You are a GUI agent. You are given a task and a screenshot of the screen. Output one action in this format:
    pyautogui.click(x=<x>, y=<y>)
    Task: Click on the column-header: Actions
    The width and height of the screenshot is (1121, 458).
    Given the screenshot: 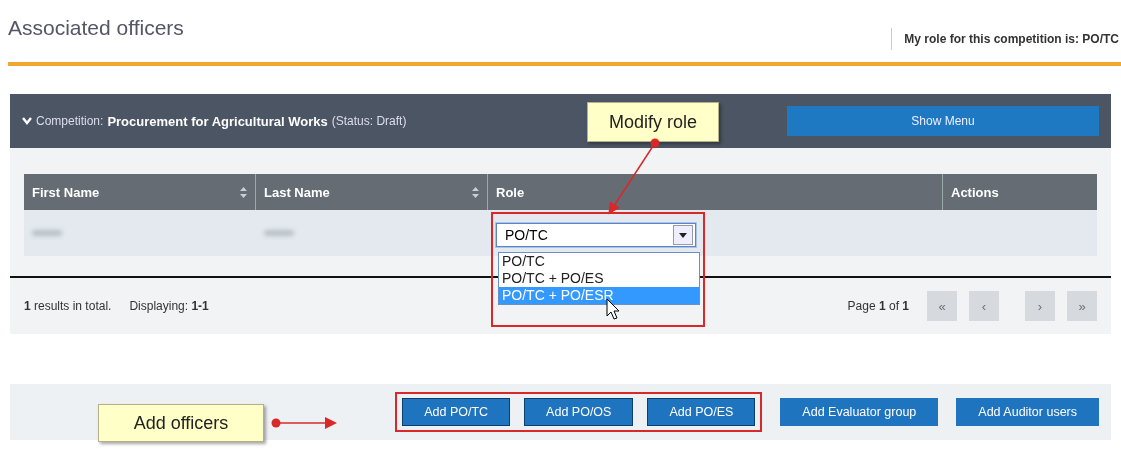 What is the action you would take?
    pyautogui.click(x=975, y=192)
    